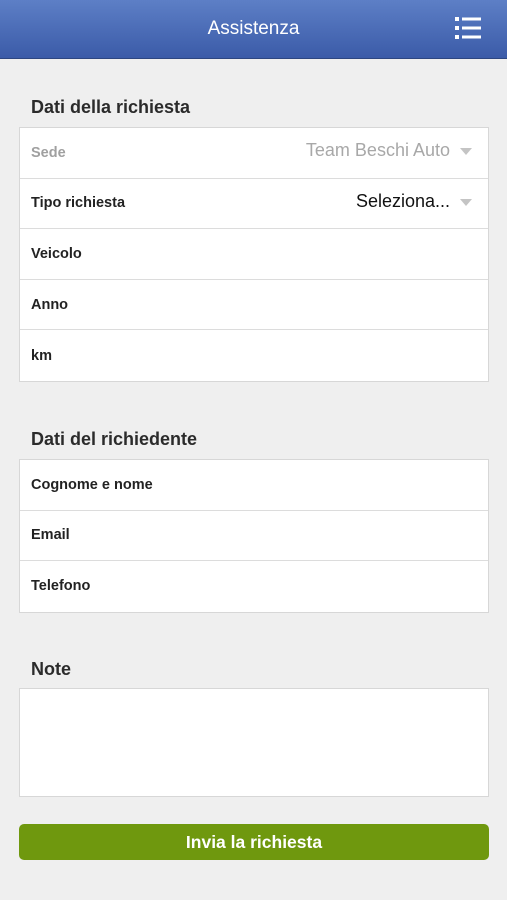 This screenshot has width=507, height=900. Describe the element at coordinates (51, 669) in the screenshot. I see `note-section-title: Note` at that location.